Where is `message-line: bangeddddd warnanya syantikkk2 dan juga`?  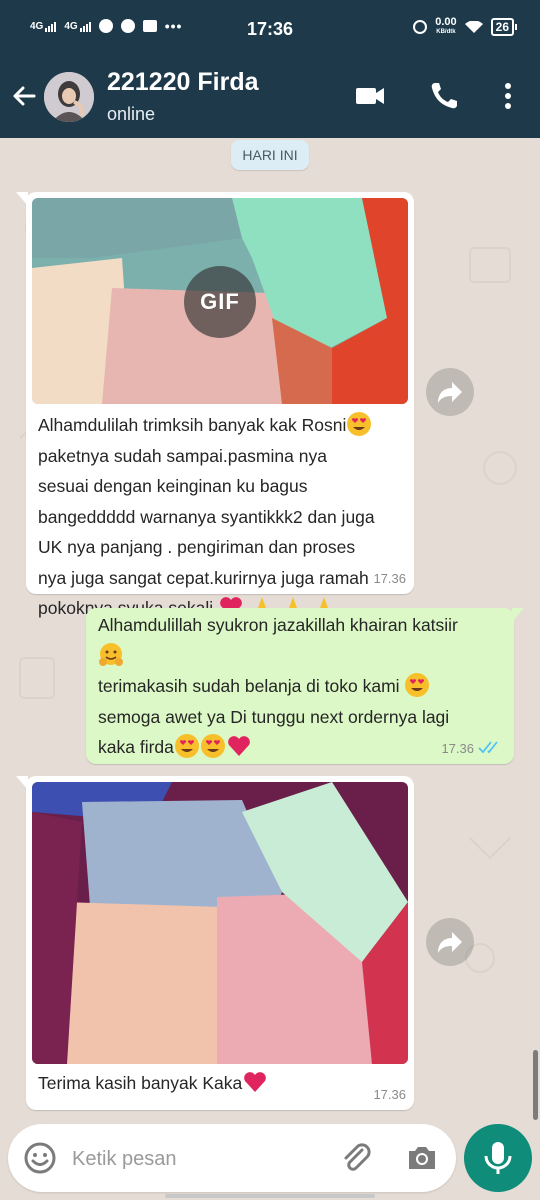 message-line: bangeddddd warnanya syantikkk2 dan juga is located at coordinates (206, 516).